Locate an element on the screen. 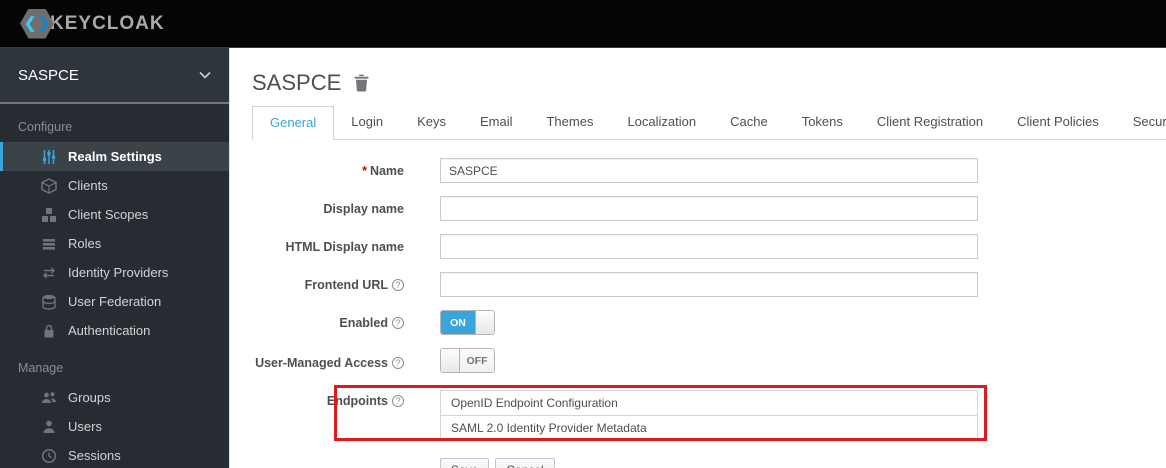 Image resolution: width=1166 pixels, height=468 pixels. tab-client-policies: Client Policies is located at coordinates (1058, 122).